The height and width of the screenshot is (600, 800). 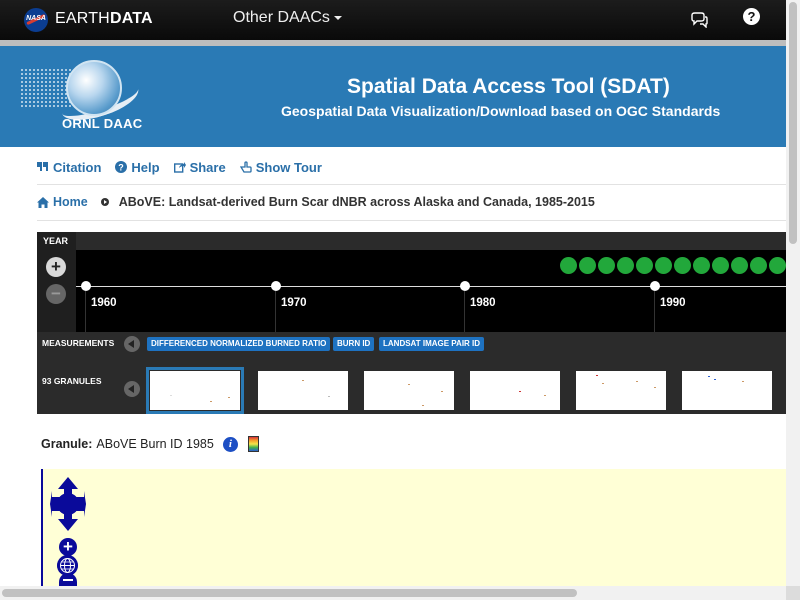 I want to click on nasa-logo-text: NASA, so click(x=36, y=18).